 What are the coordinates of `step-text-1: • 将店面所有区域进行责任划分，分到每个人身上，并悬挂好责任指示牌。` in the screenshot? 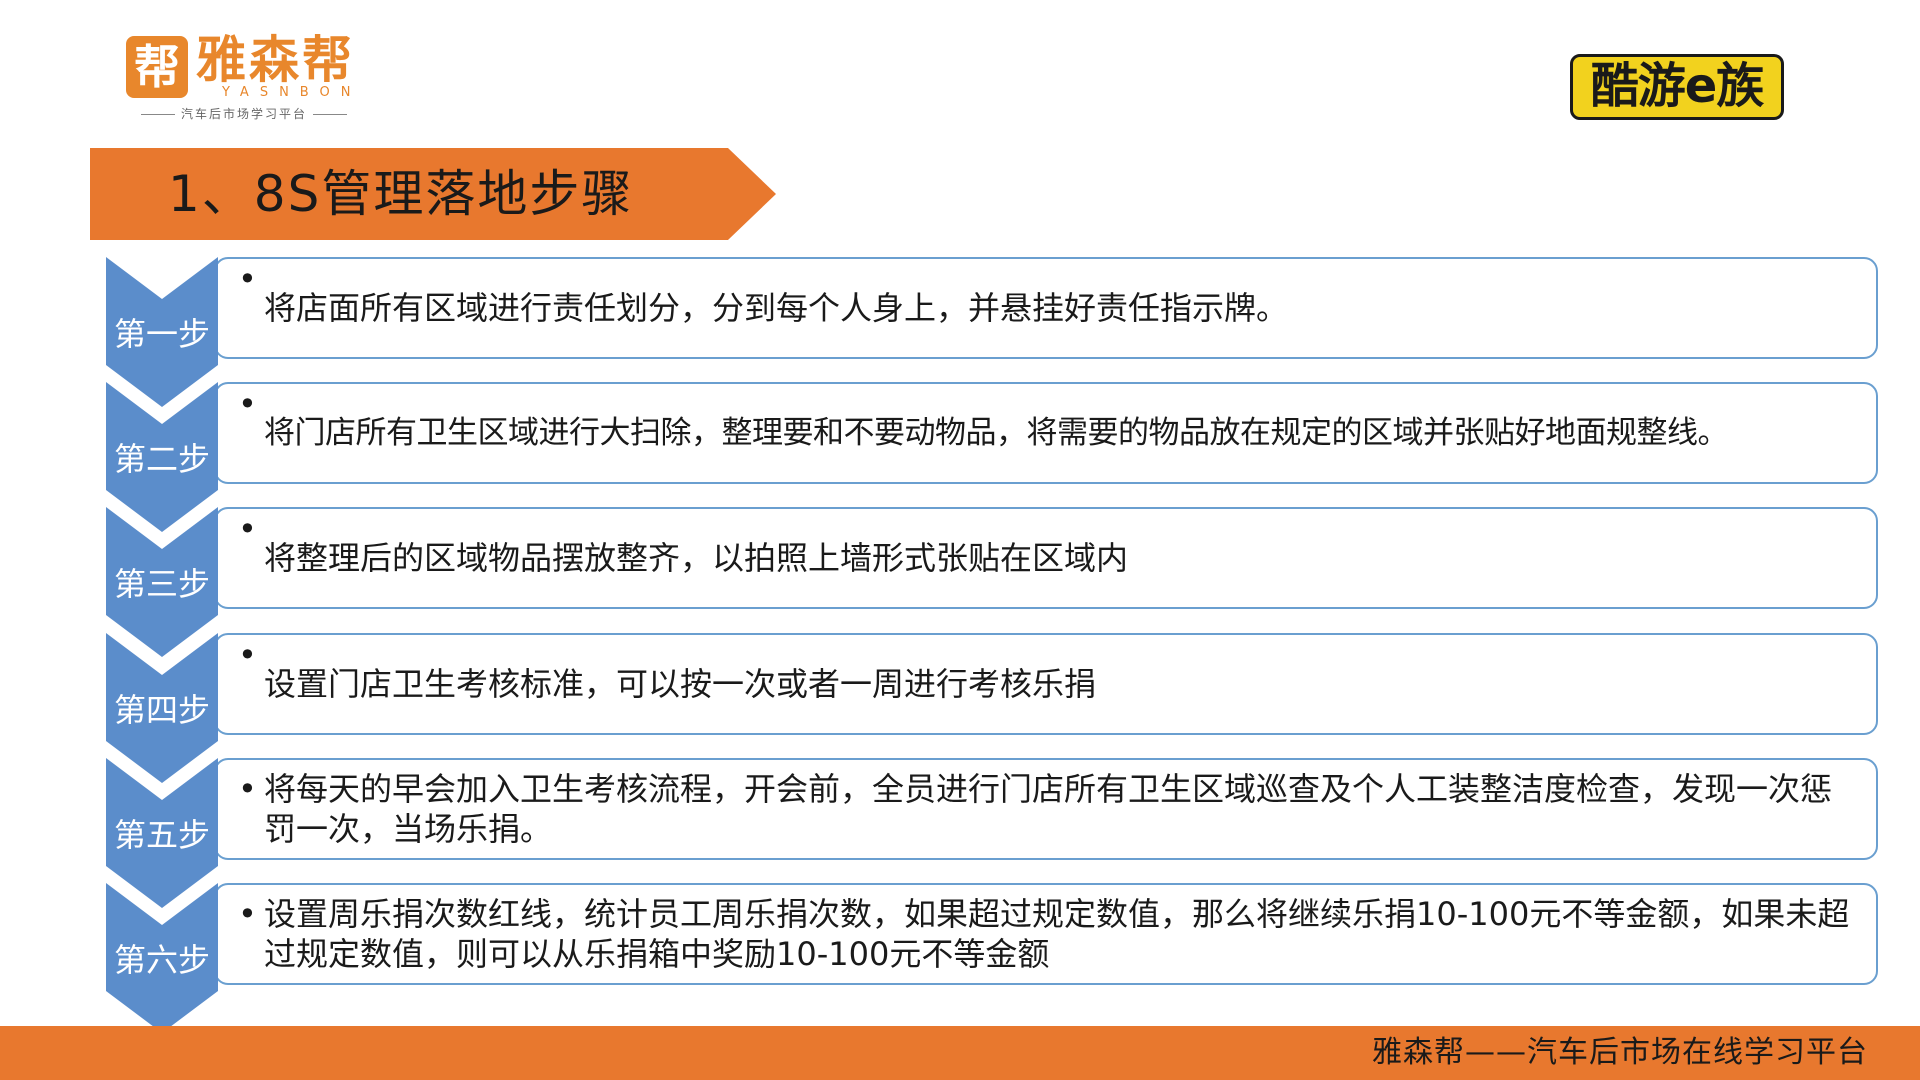 It's located at (1050, 308).